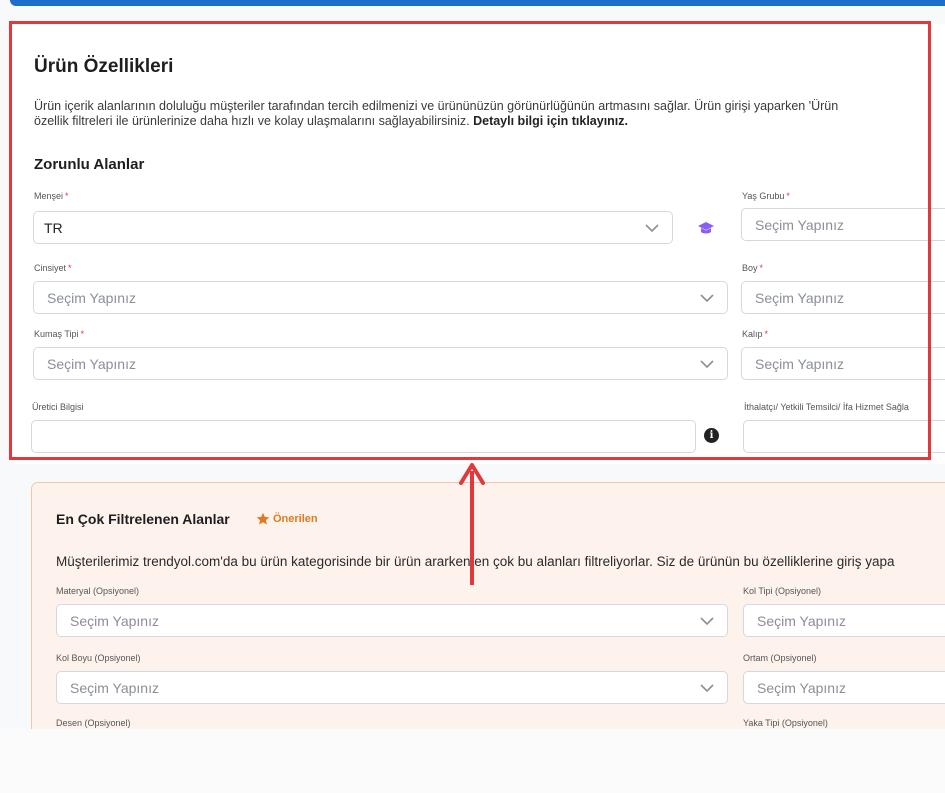 The image size is (945, 793). Describe the element at coordinates (58, 407) in the screenshot. I see `uretici-label: Üretici Bilgisi` at that location.